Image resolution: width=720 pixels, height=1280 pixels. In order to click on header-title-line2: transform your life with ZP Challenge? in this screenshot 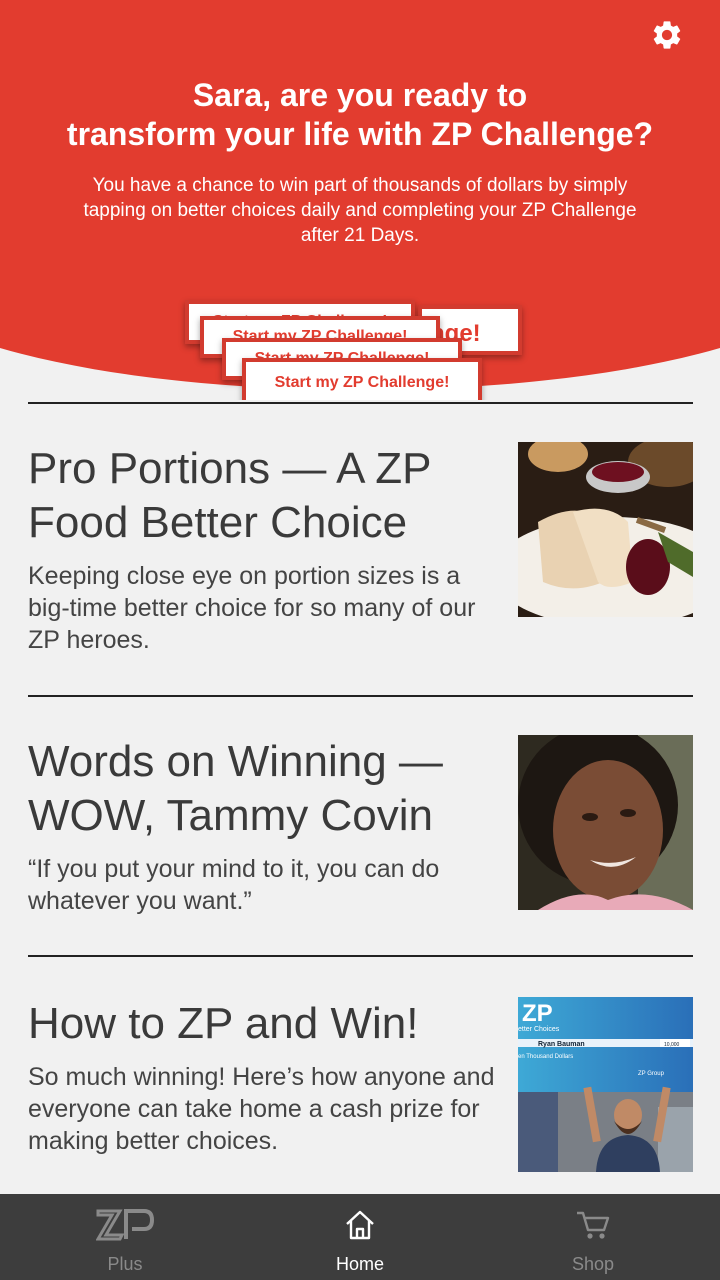, I will do `click(360, 134)`.